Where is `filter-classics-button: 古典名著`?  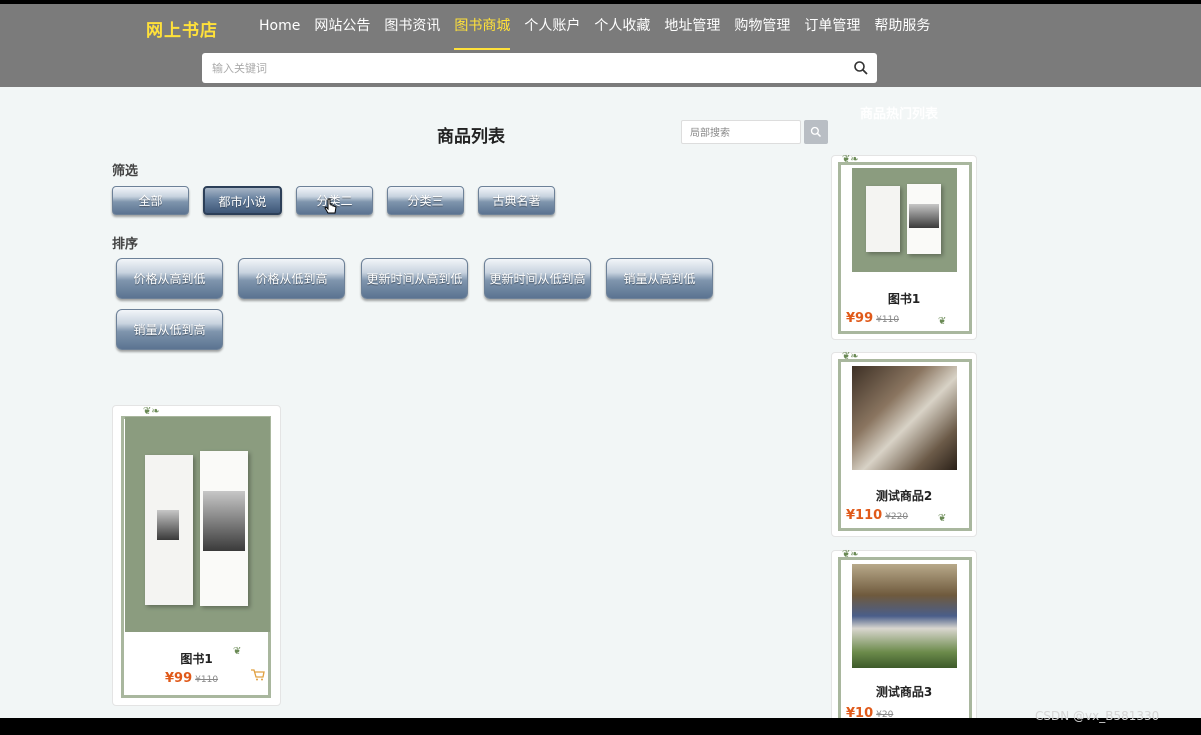
filter-classics-button: 古典名著 is located at coordinates (516, 200).